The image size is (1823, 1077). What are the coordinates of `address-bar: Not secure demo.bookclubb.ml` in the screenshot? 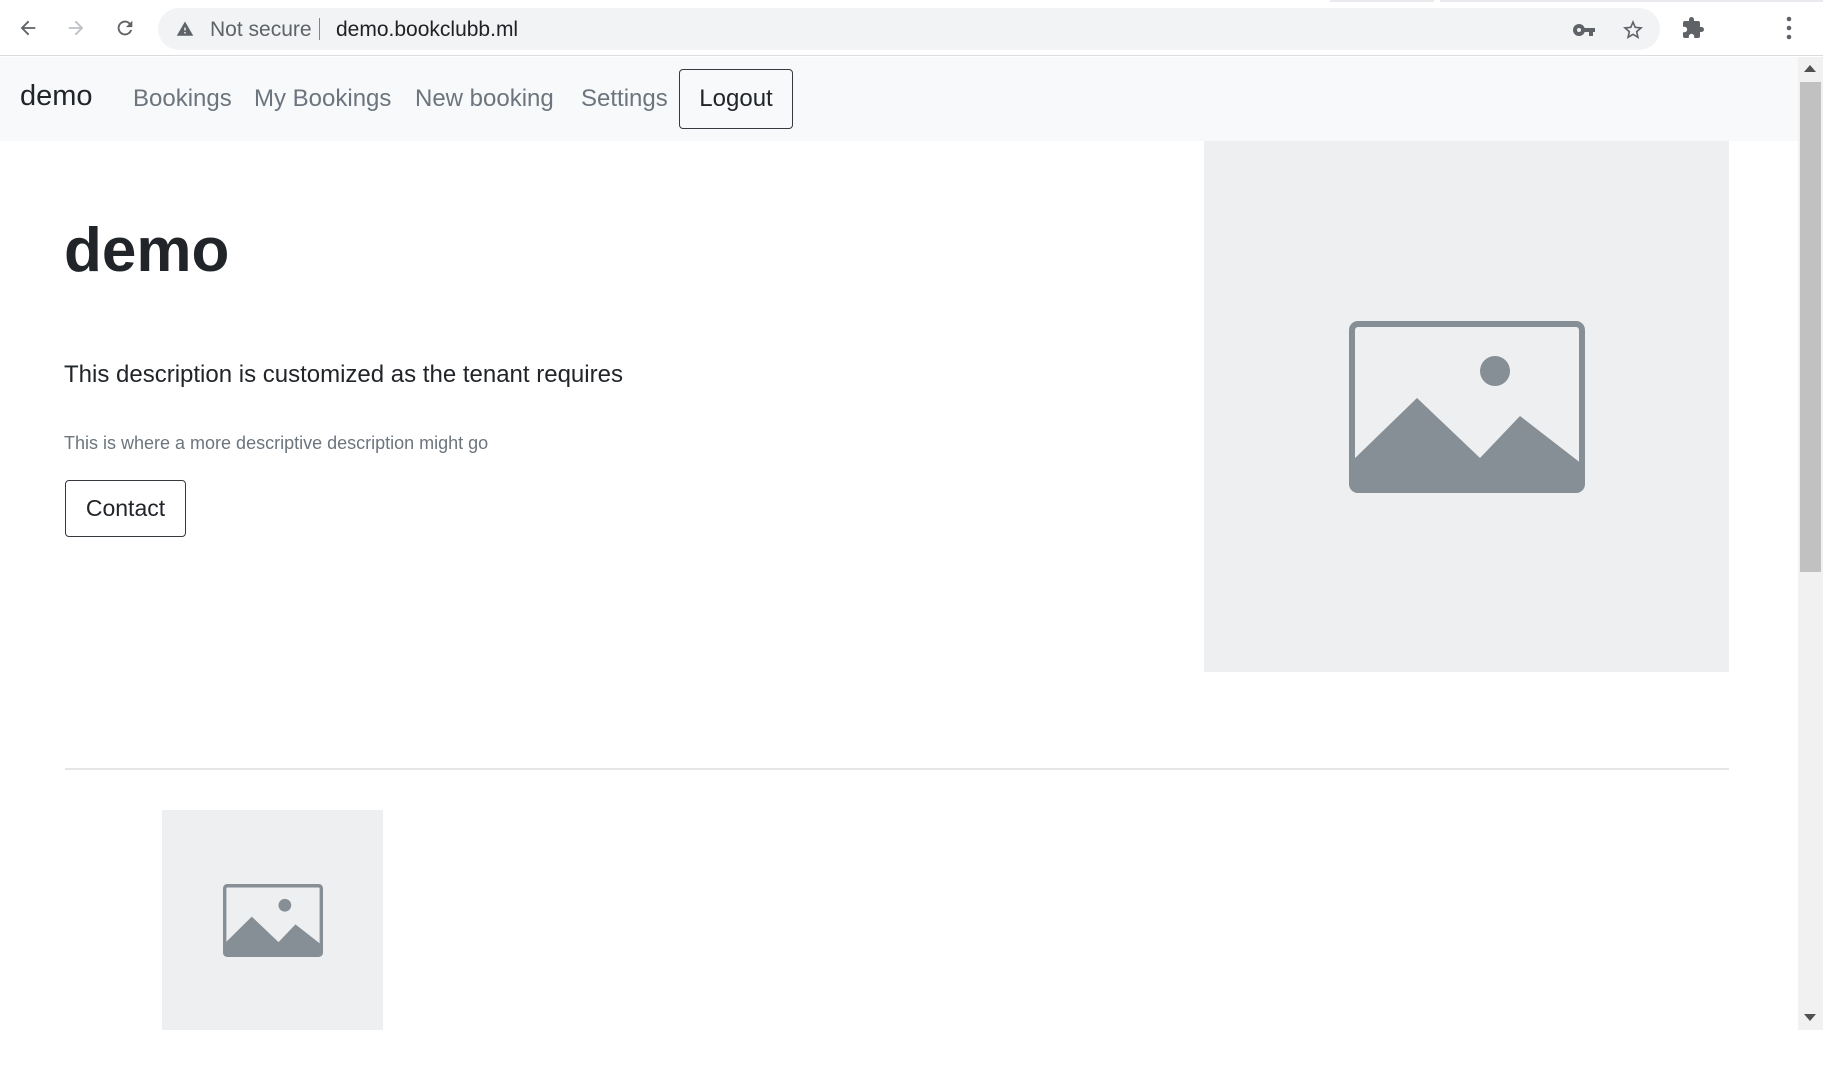 It's located at (909, 29).